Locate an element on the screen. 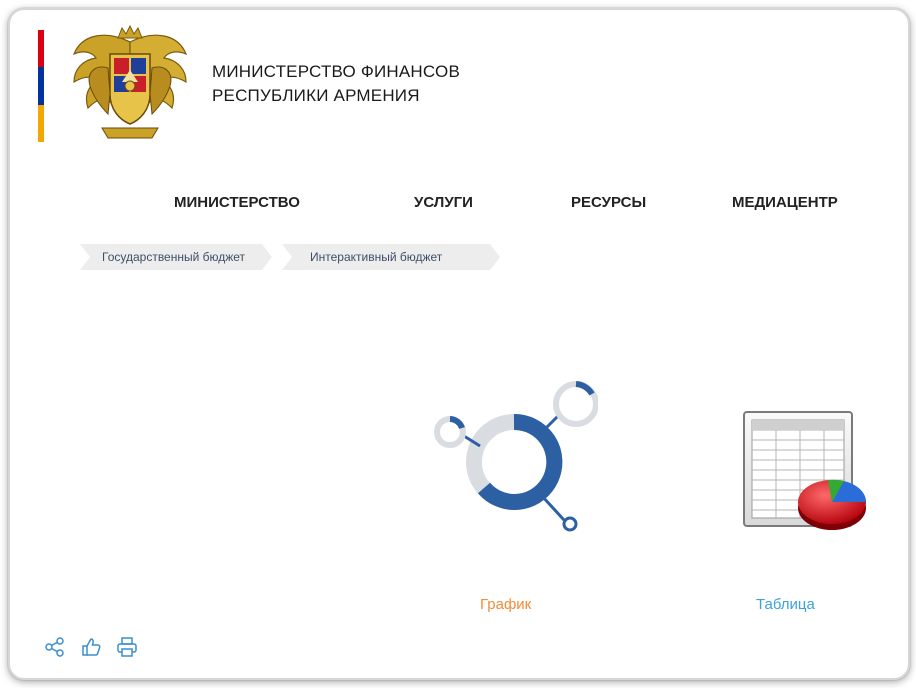 The height and width of the screenshot is (688, 916). ministry-title-line2: РЕСПУБЛИКИ АРМЕНИЯ is located at coordinates (316, 95).